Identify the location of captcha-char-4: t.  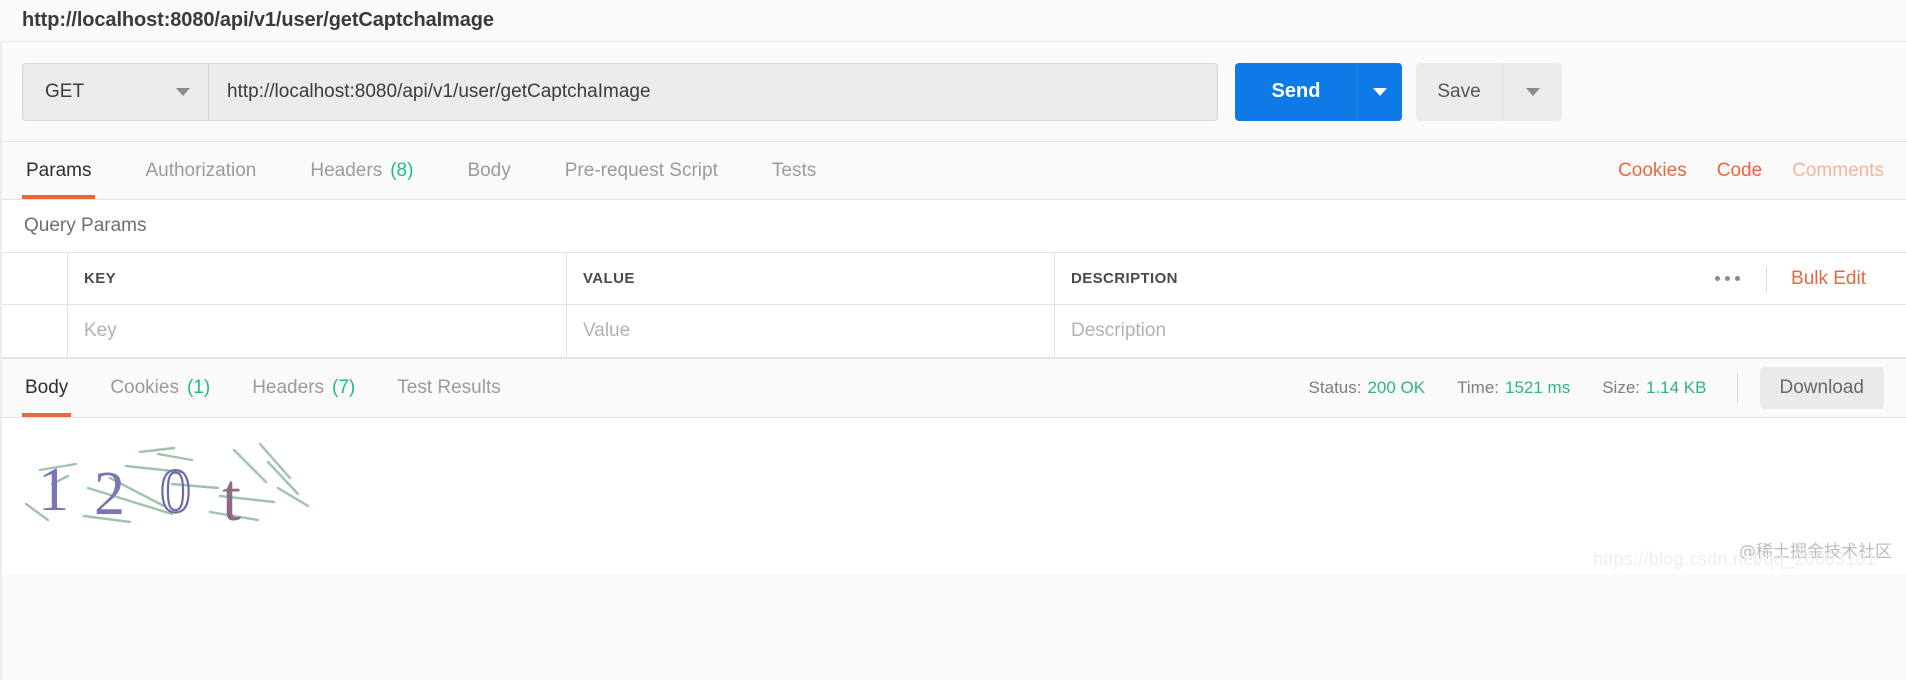
(231, 497).